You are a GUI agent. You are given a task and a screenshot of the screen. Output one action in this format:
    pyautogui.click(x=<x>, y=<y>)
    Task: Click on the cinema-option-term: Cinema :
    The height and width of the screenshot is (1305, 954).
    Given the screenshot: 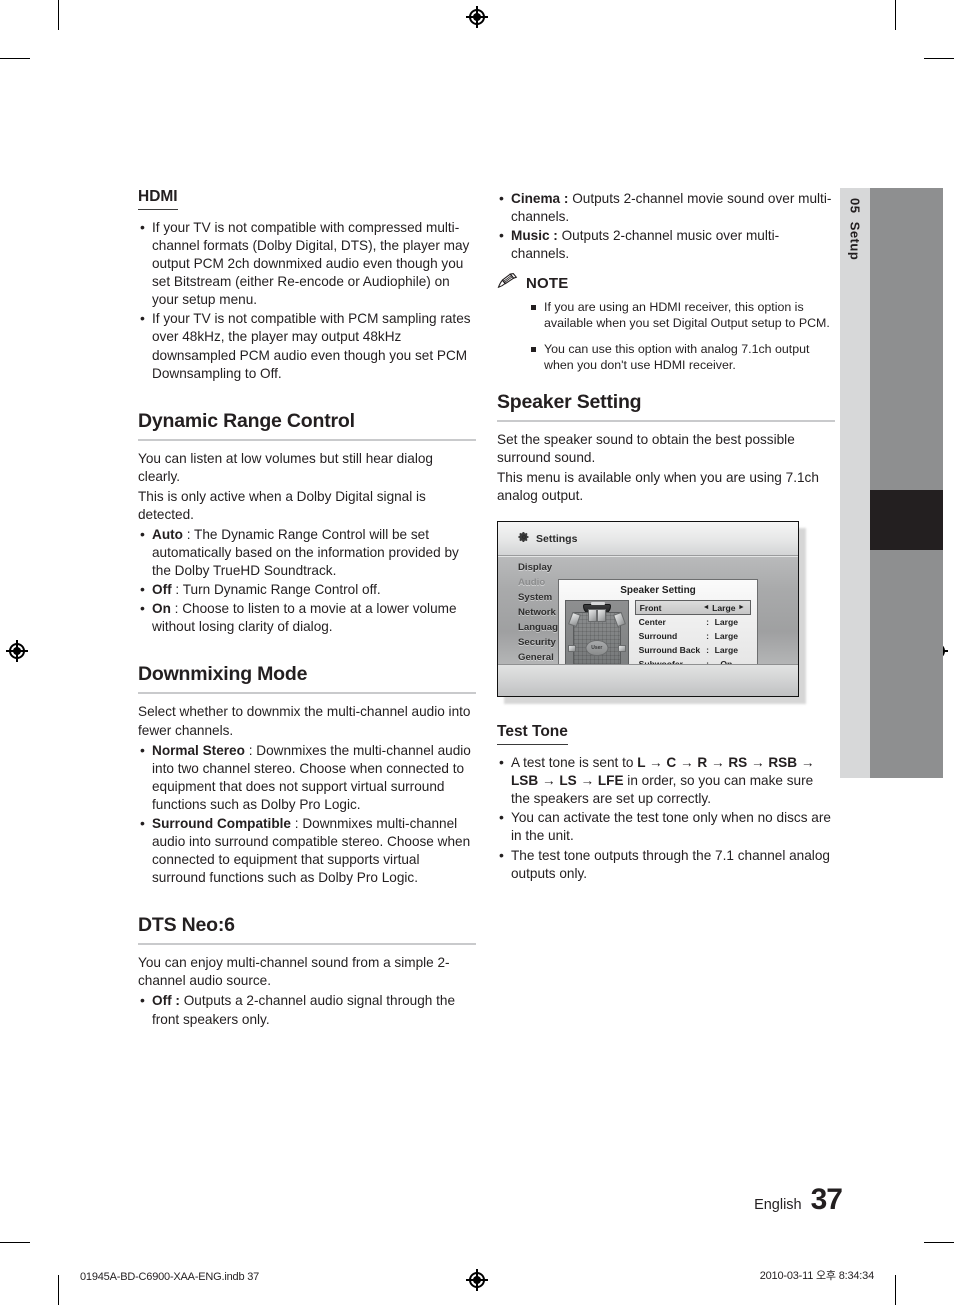 What is the action you would take?
    pyautogui.click(x=540, y=198)
    